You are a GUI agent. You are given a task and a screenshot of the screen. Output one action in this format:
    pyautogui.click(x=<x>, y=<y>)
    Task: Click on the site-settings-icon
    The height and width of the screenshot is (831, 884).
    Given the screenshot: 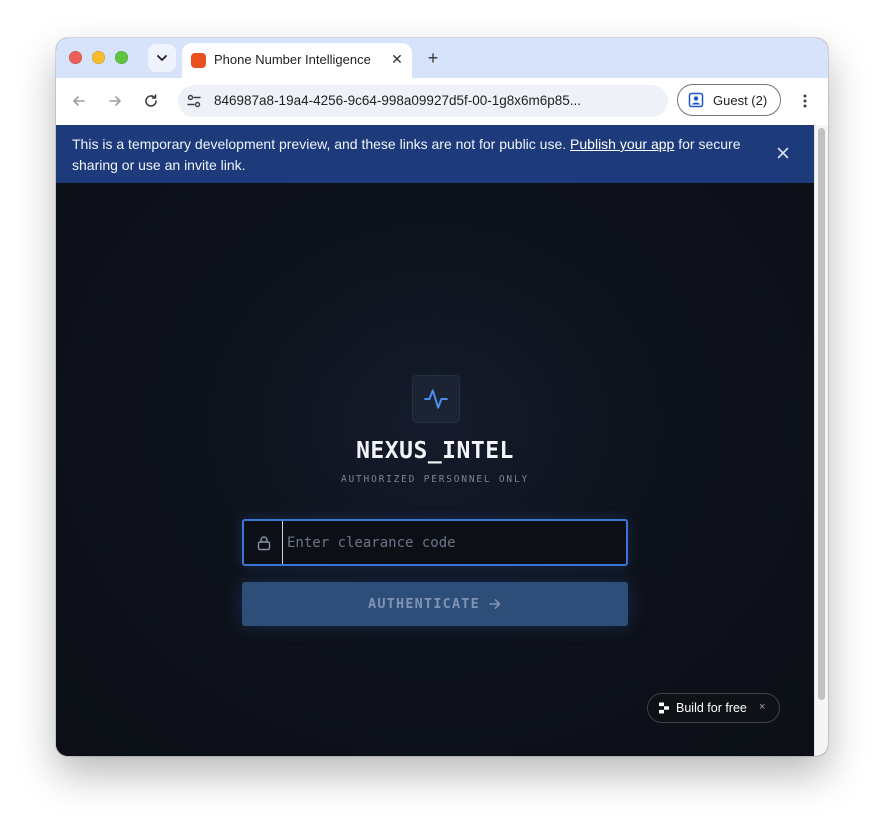 What is the action you would take?
    pyautogui.click(x=194, y=101)
    